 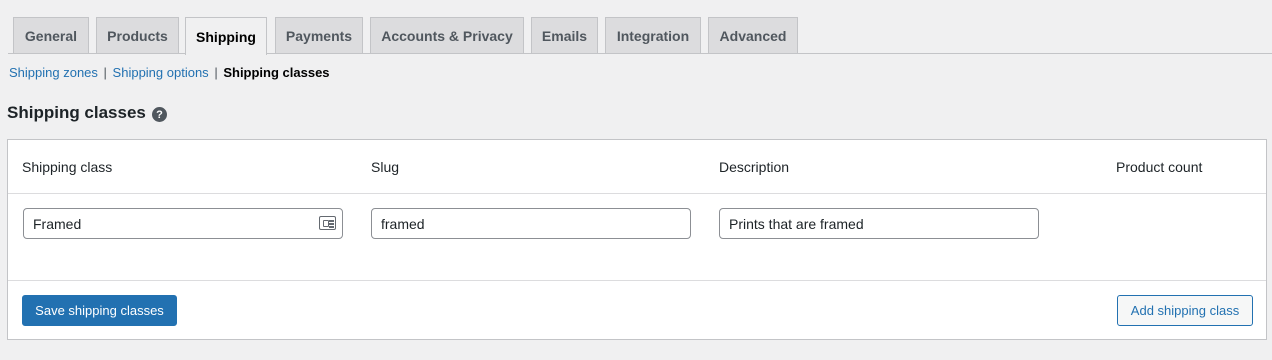 I want to click on tab-general: General, so click(x=51, y=35).